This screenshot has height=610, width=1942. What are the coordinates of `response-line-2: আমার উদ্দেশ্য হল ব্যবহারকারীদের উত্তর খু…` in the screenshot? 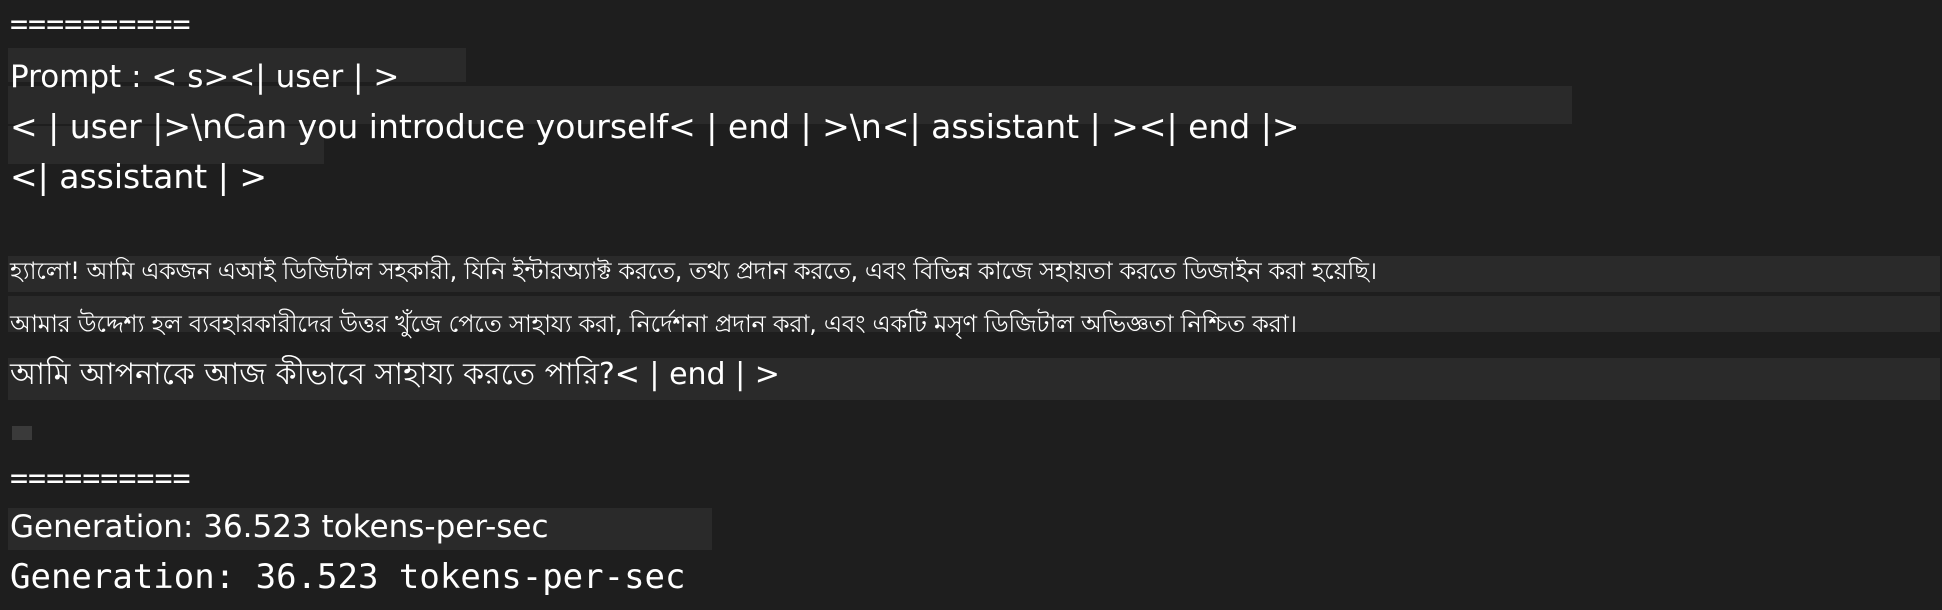 It's located at (653, 324).